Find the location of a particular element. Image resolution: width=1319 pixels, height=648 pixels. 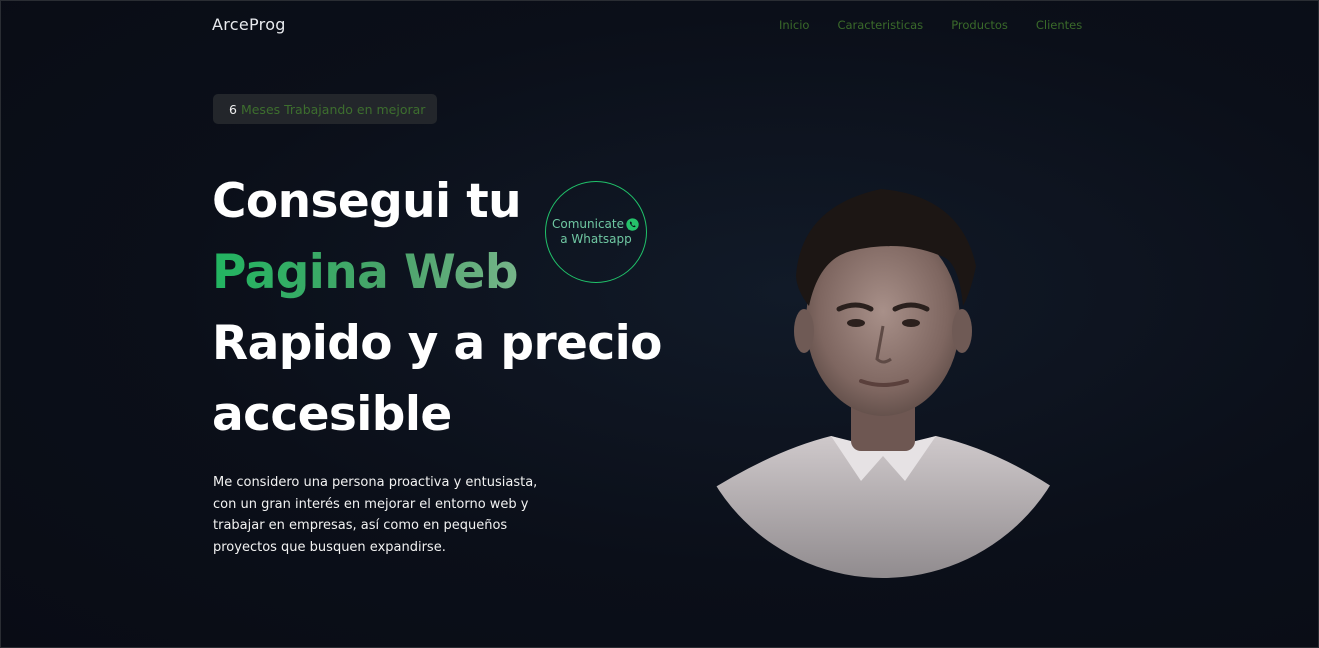

experience-badge: 6 Meses Trabajando en mejorar is located at coordinates (325, 109).